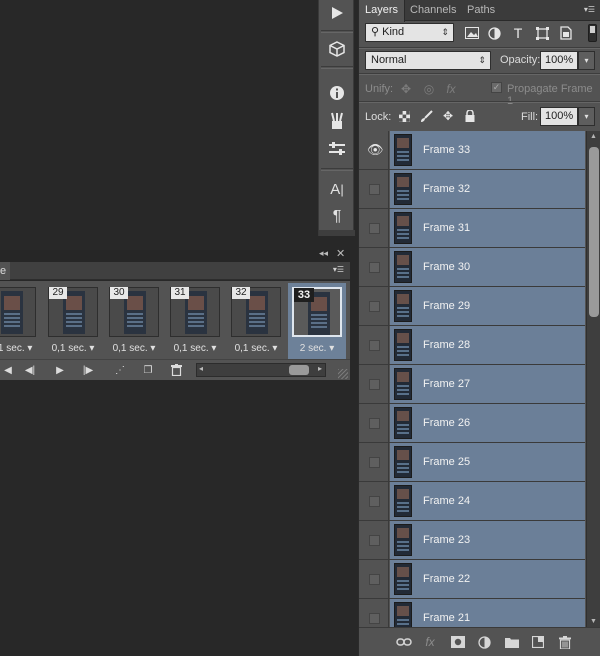 This screenshot has height=656, width=600. Describe the element at coordinates (409, 32) in the screenshot. I see `filter-kind-select: ⚲ Kind ⇕` at that location.